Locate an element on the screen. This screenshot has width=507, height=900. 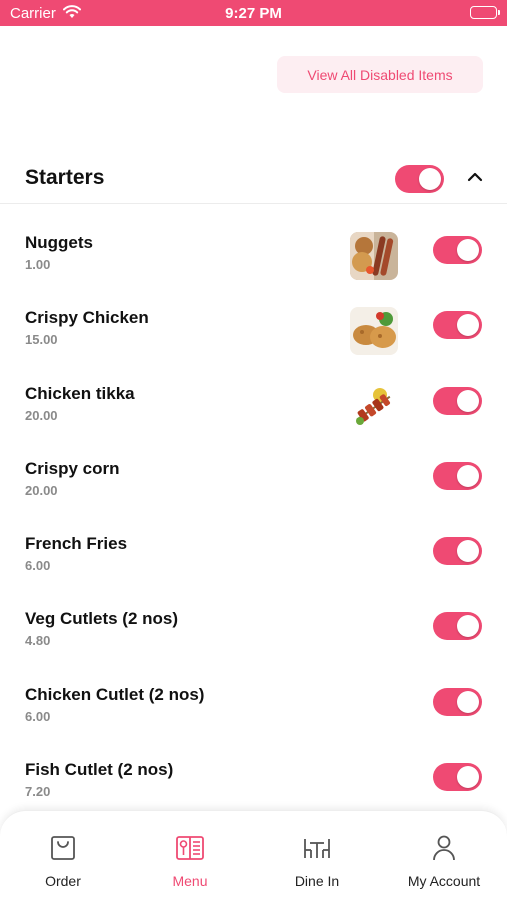
menu-item: Crispy Chicken 15.00 is located at coordinates (253, 318).